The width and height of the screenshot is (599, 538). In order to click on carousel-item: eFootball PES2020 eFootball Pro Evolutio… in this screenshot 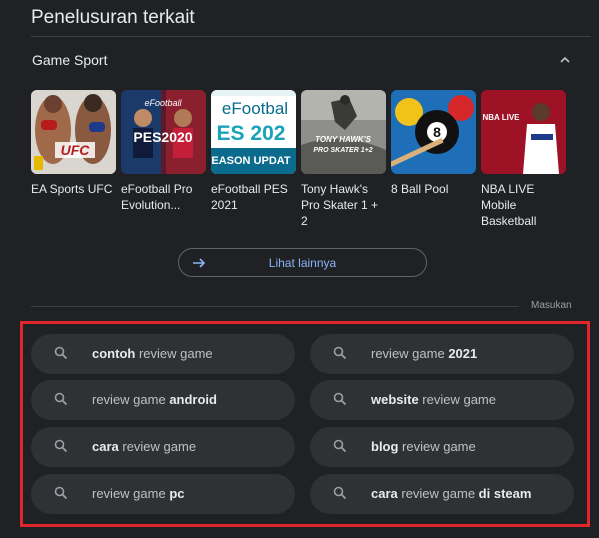, I will do `click(163, 151)`.